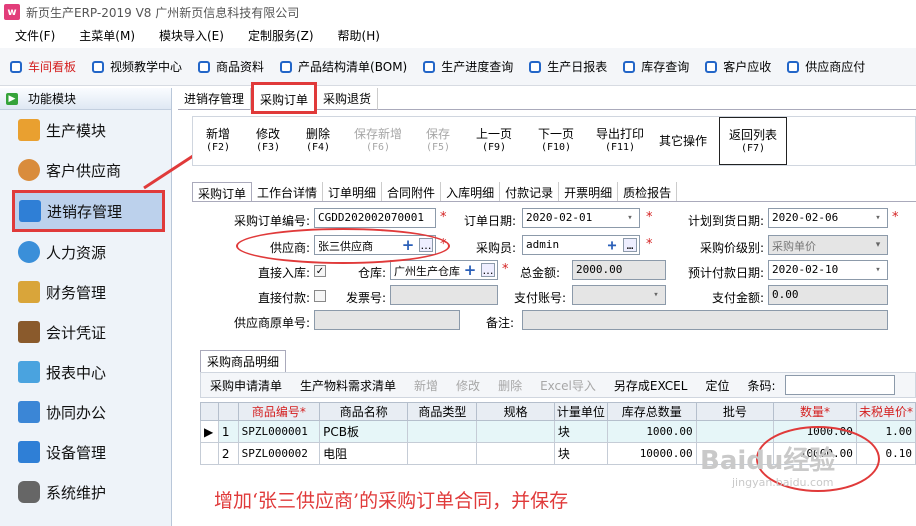  Describe the element at coordinates (85, 452) in the screenshot. I see `sidebar-item-equipment: 设备管理` at that location.